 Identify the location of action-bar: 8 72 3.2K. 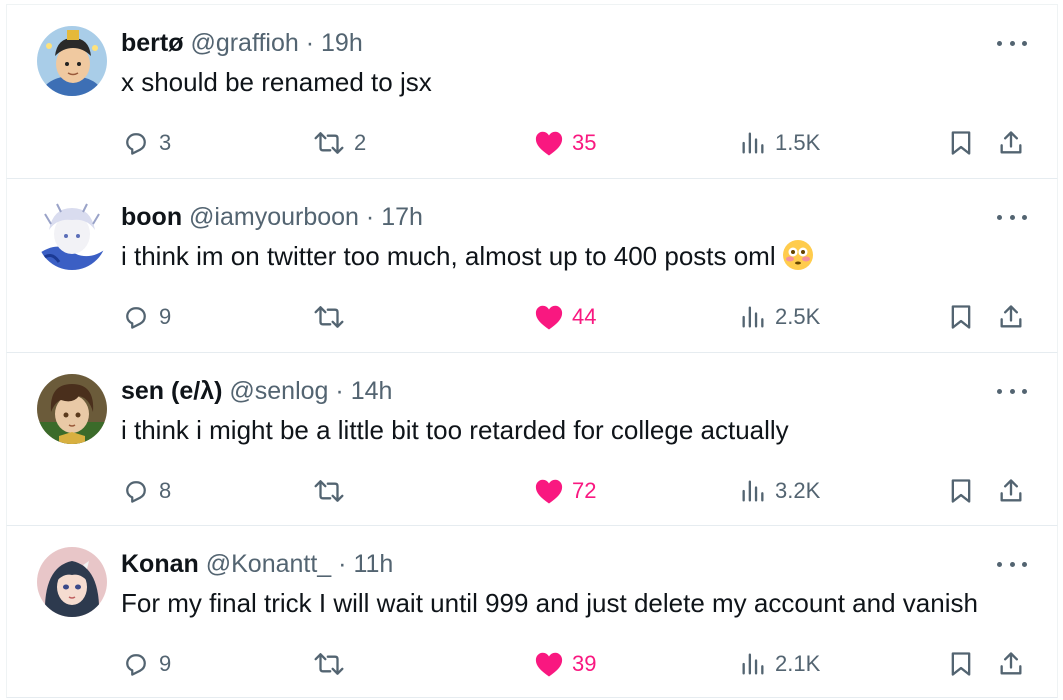
(532, 491).